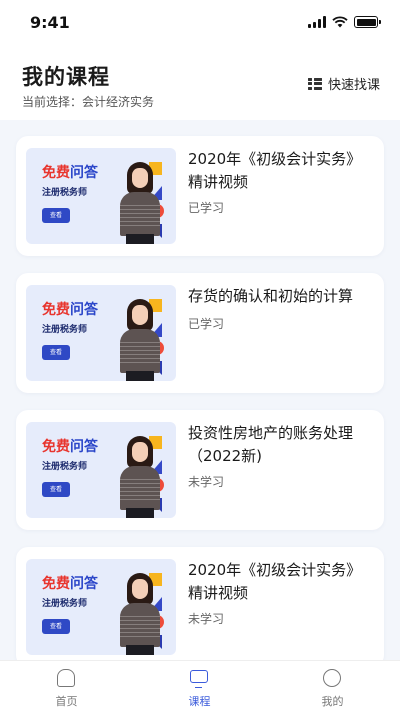 This screenshot has width=400, height=711. I want to click on tab-course: 课程, so click(199, 686).